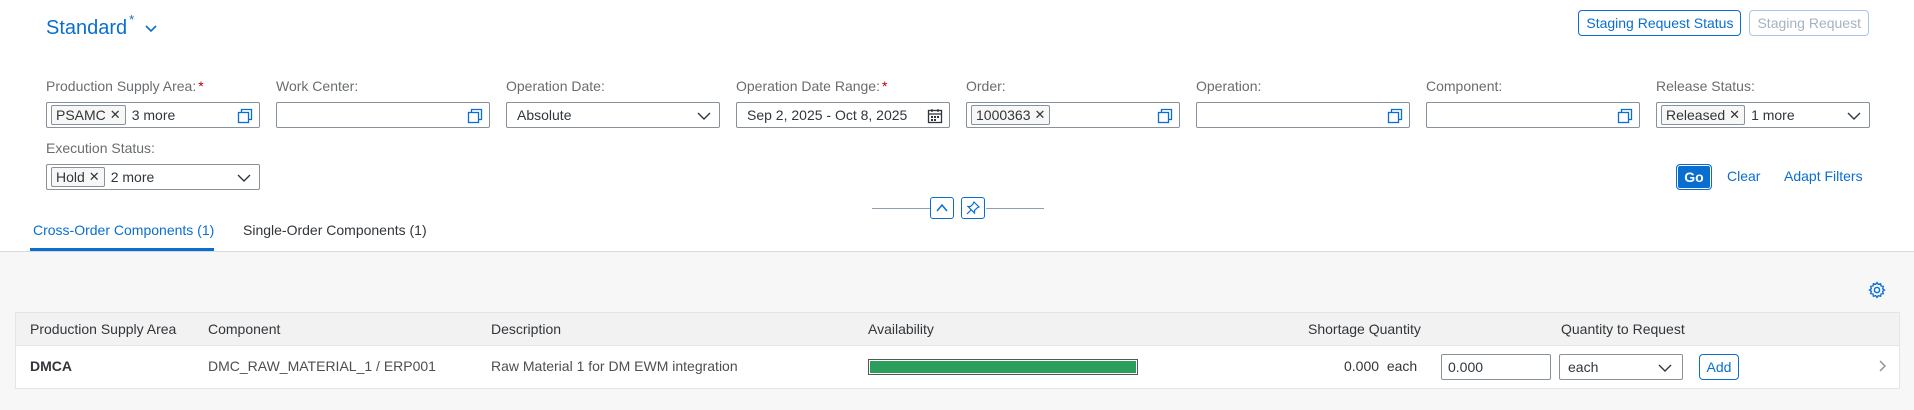 The width and height of the screenshot is (1914, 410). What do you see at coordinates (1011, 115) in the screenshot?
I see `token-order: 1000363 ✕` at bounding box center [1011, 115].